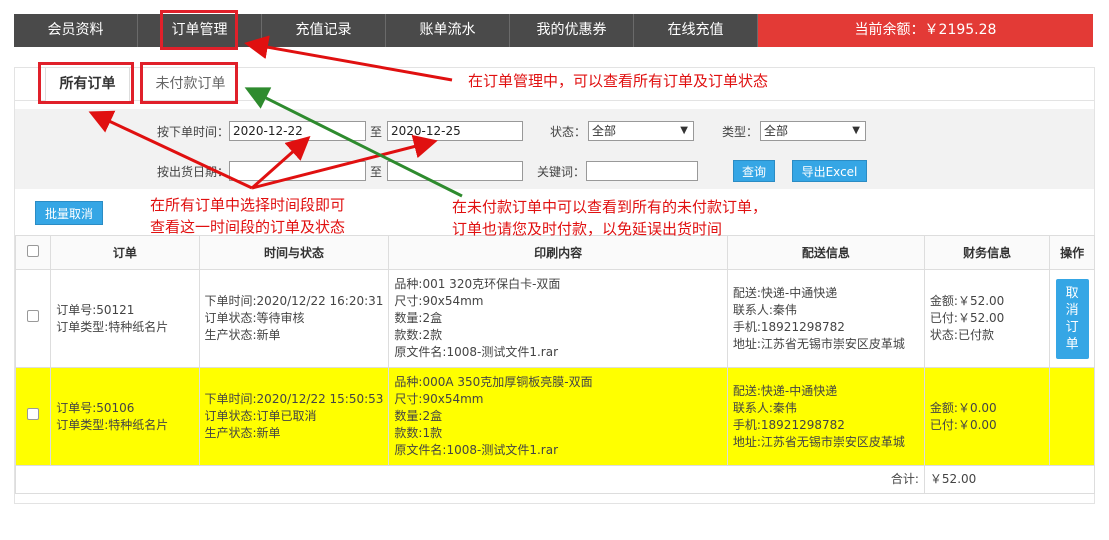 The height and width of the screenshot is (540, 1109). Describe the element at coordinates (193, 172) in the screenshot. I see `ship-date-label: 按出货日期：` at that location.